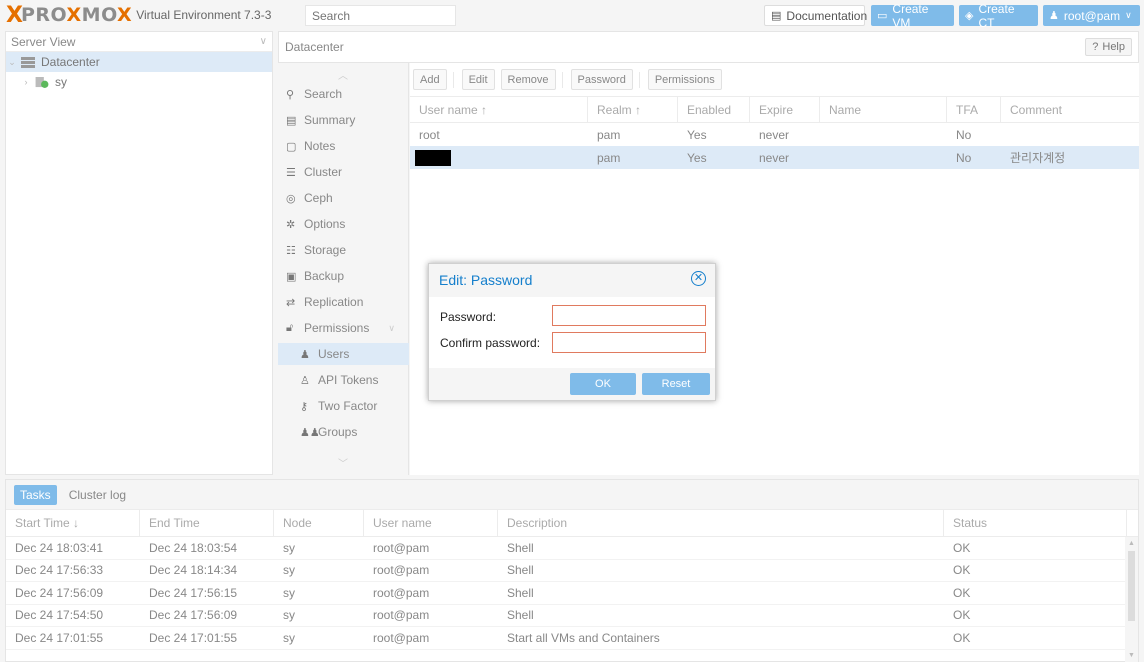  What do you see at coordinates (721, 523) in the screenshot?
I see `column-header-description: Description` at bounding box center [721, 523].